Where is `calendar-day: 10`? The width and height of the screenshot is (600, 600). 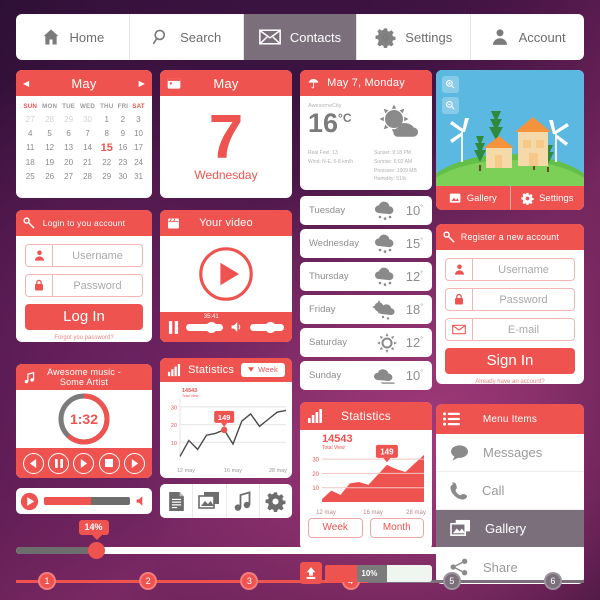 calendar-day: 10 is located at coordinates (138, 132).